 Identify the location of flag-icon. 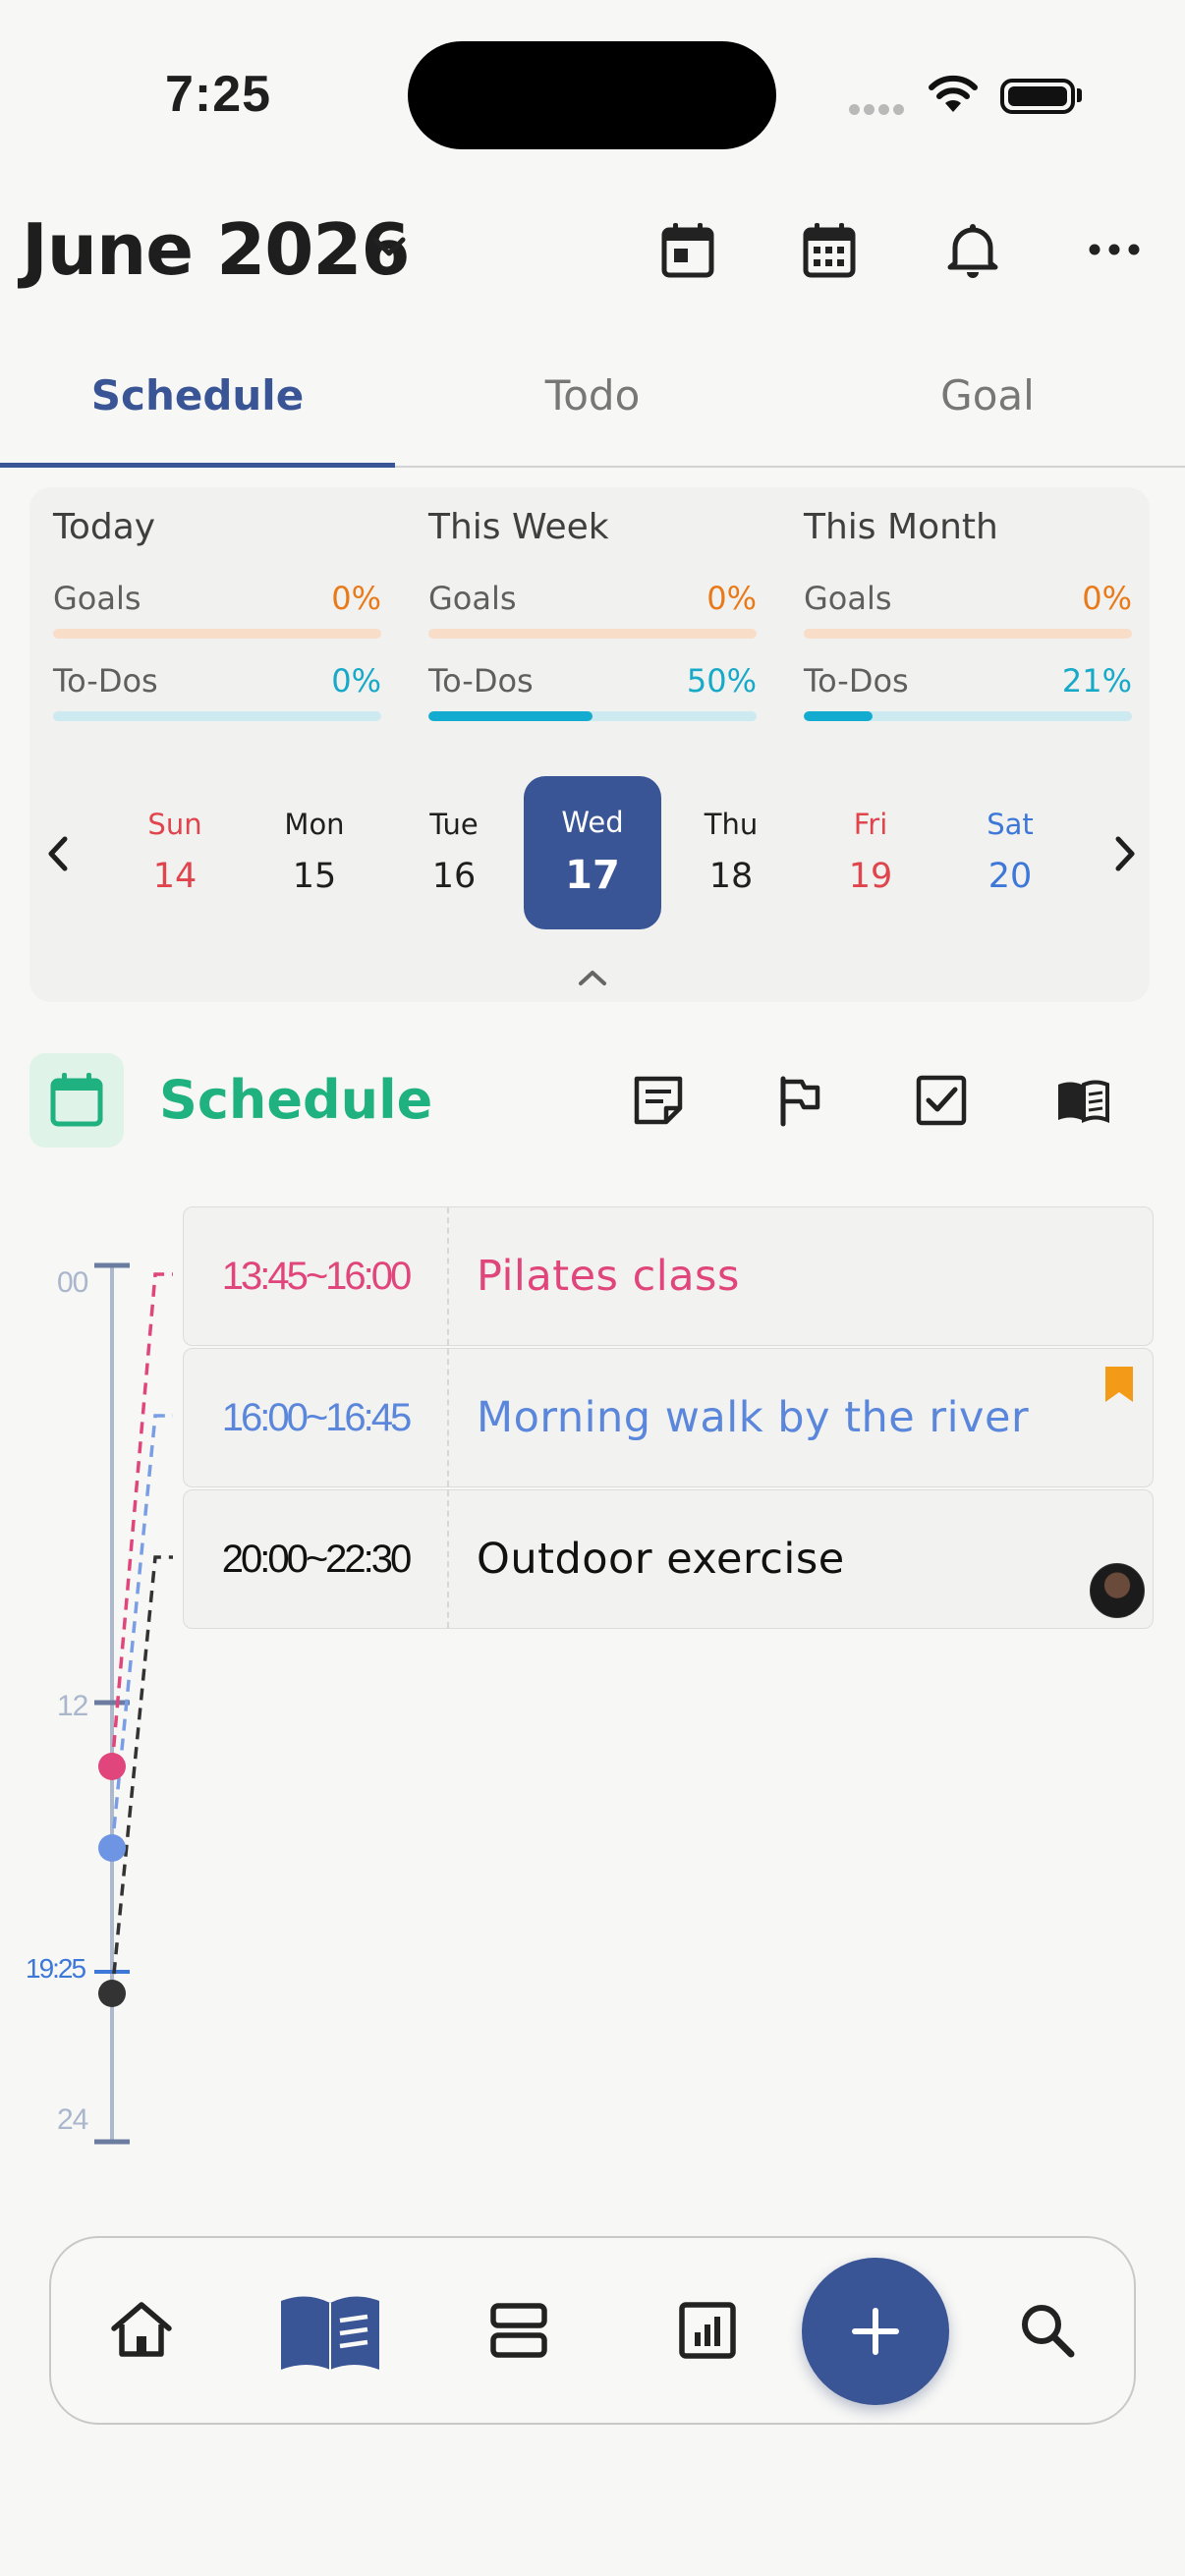
(800, 1100).